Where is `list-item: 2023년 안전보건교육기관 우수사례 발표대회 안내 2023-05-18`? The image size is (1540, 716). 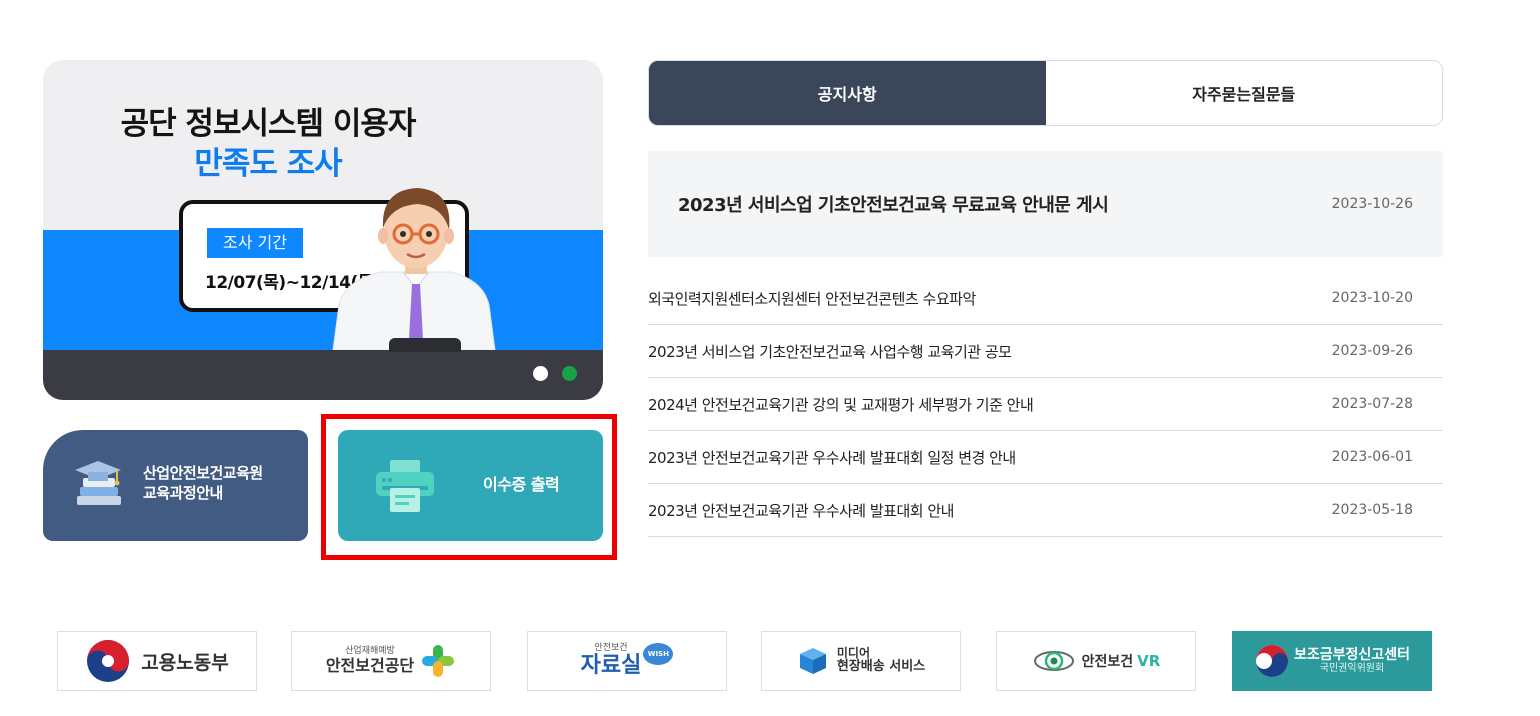 list-item: 2023년 안전보건교육기관 우수사례 발표대회 안내 2023-05-18 is located at coordinates (1045, 510).